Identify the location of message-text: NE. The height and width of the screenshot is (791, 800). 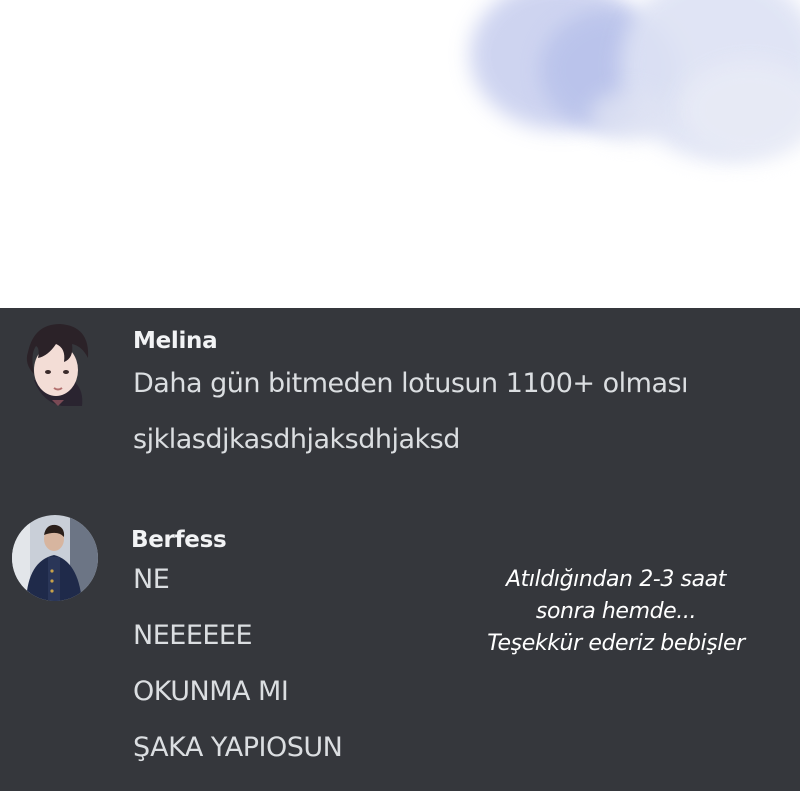
(151, 579).